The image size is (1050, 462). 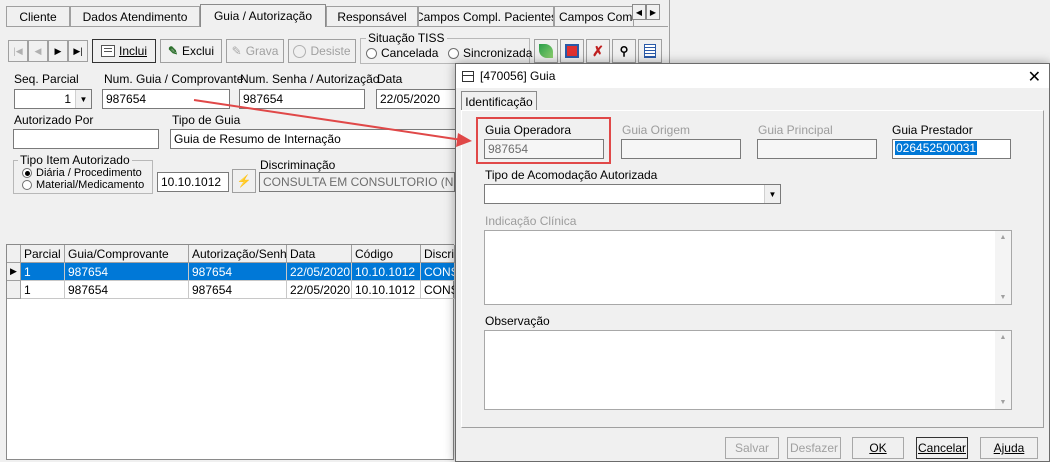 What do you see at coordinates (653, 12) in the screenshot?
I see `tab-scroll-right-icon: ▶` at bounding box center [653, 12].